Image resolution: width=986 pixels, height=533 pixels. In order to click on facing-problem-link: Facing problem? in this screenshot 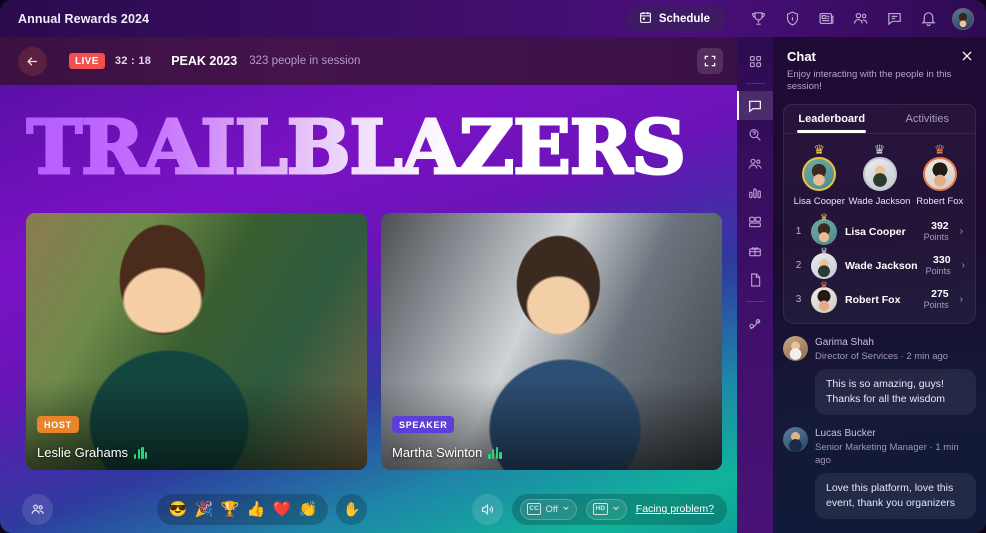, I will do `click(675, 509)`.